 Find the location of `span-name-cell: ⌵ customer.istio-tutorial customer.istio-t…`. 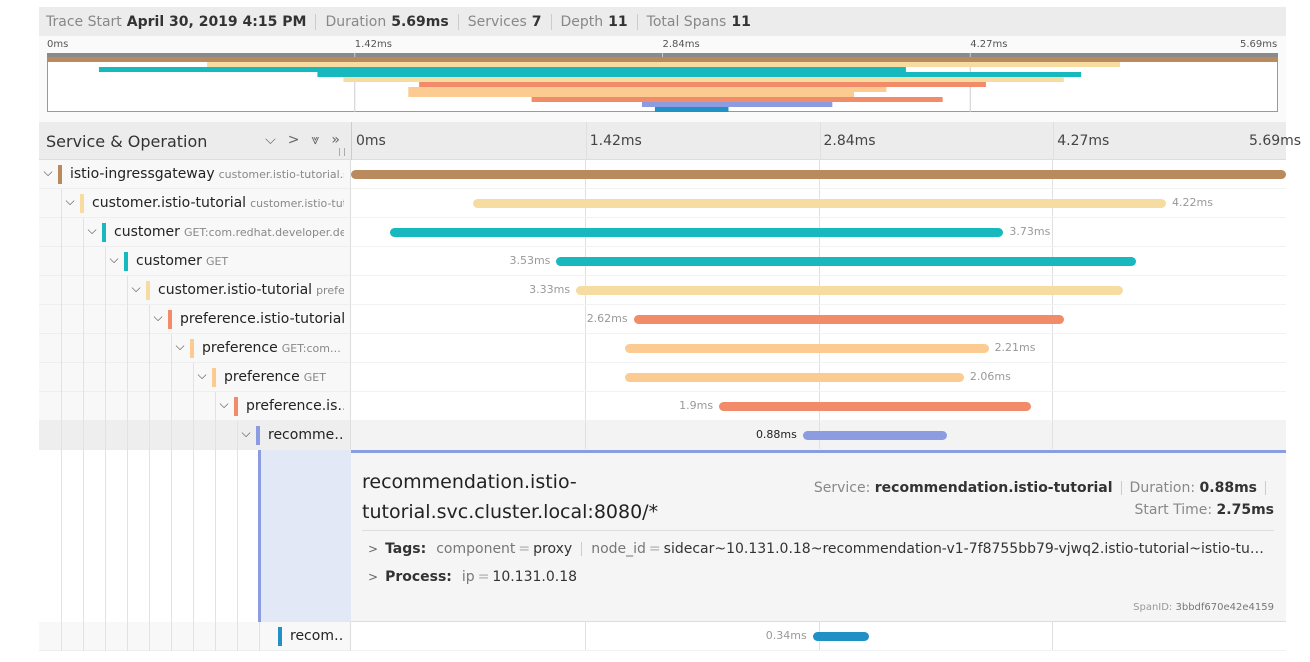

span-name-cell: ⌵ customer.istio-tutorial customer.istio-t… is located at coordinates (195, 203).